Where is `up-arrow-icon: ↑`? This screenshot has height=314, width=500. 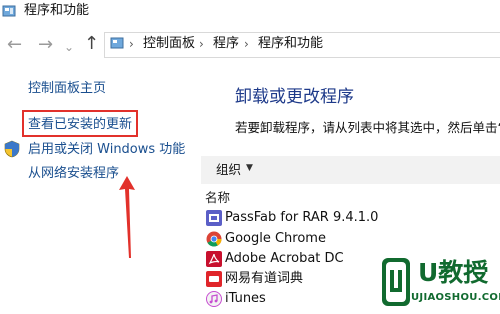 up-arrow-icon: ↑ is located at coordinates (91, 44).